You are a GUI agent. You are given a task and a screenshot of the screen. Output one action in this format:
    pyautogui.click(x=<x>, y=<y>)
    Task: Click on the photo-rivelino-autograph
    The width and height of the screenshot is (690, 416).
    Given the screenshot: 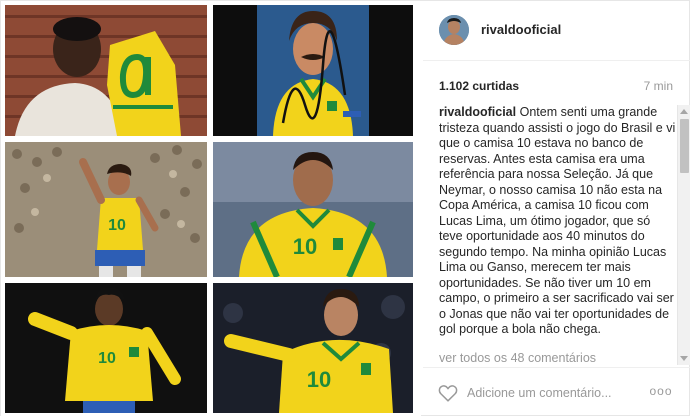 What is the action you would take?
    pyautogui.click(x=313, y=70)
    